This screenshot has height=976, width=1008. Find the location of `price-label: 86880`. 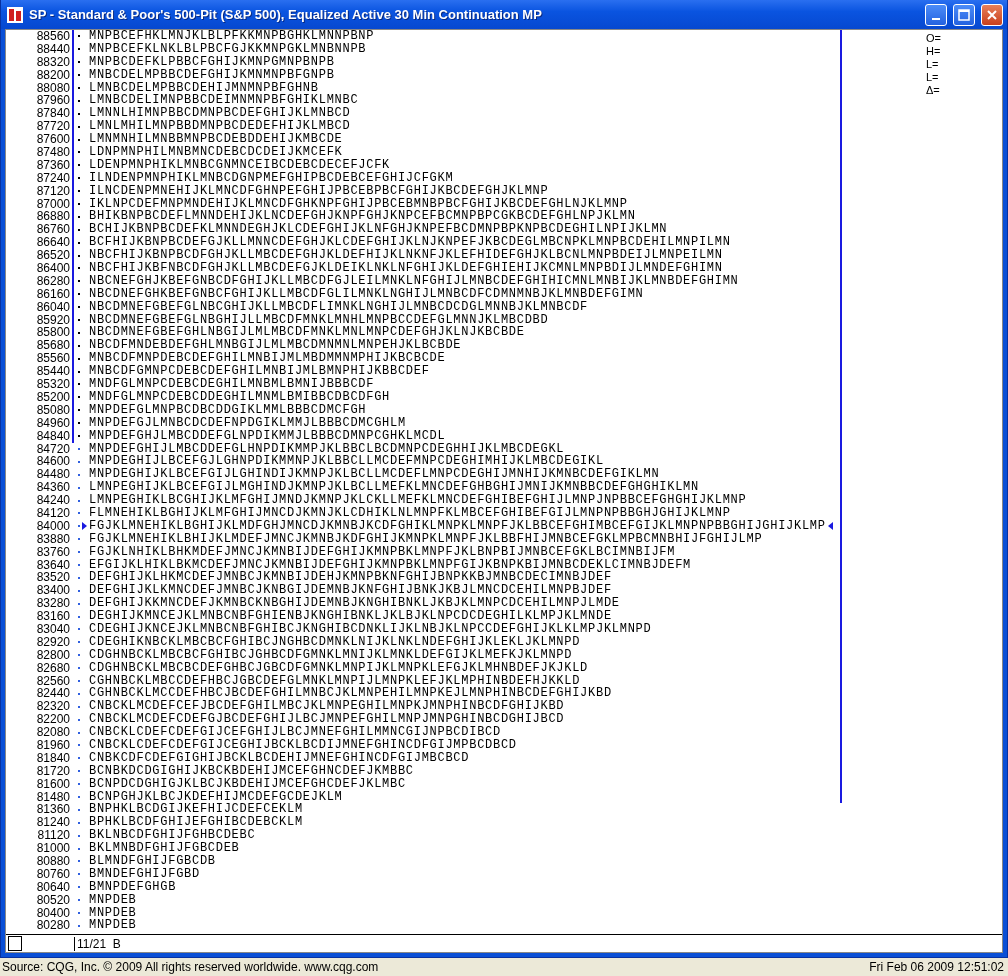

price-label: 86880 is located at coordinates (53, 217).